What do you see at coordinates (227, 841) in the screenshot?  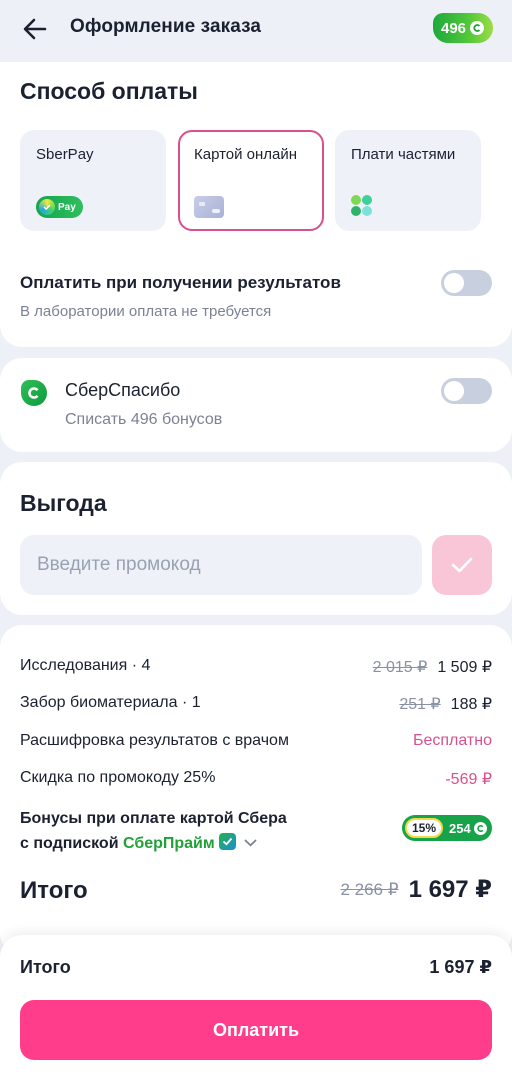 I see `sberprime-icon` at bounding box center [227, 841].